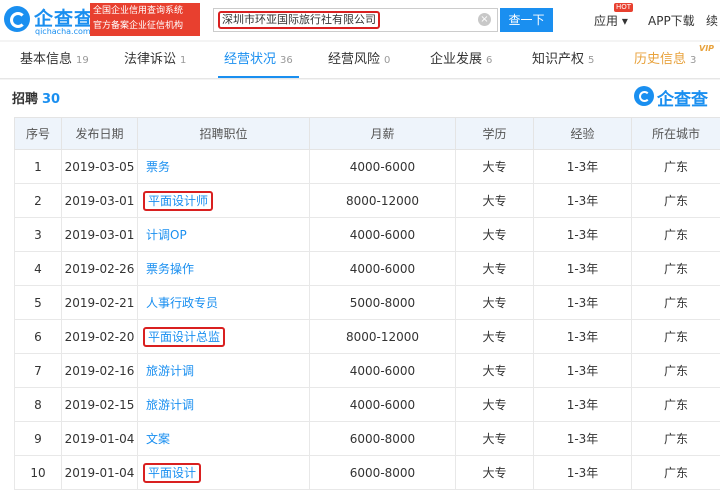  Describe the element at coordinates (150, 59) in the screenshot. I see `tab-label: 法律诉讼` at that location.